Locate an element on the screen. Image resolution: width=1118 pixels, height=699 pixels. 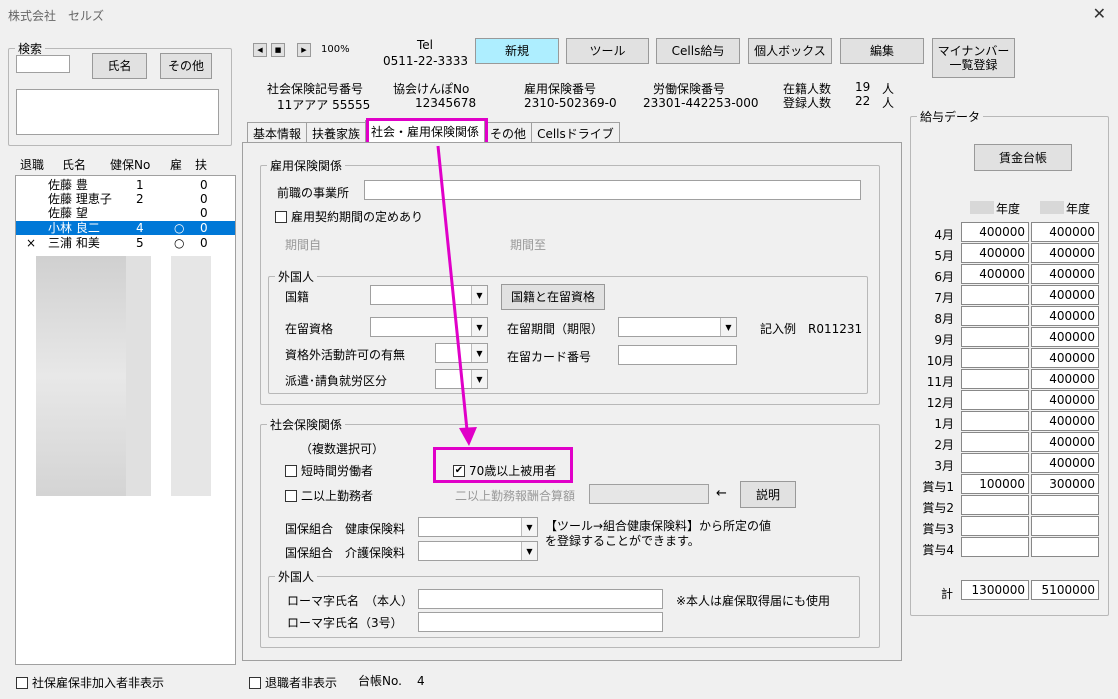
list-item: 佐藤 望0 is located at coordinates (125, 213).